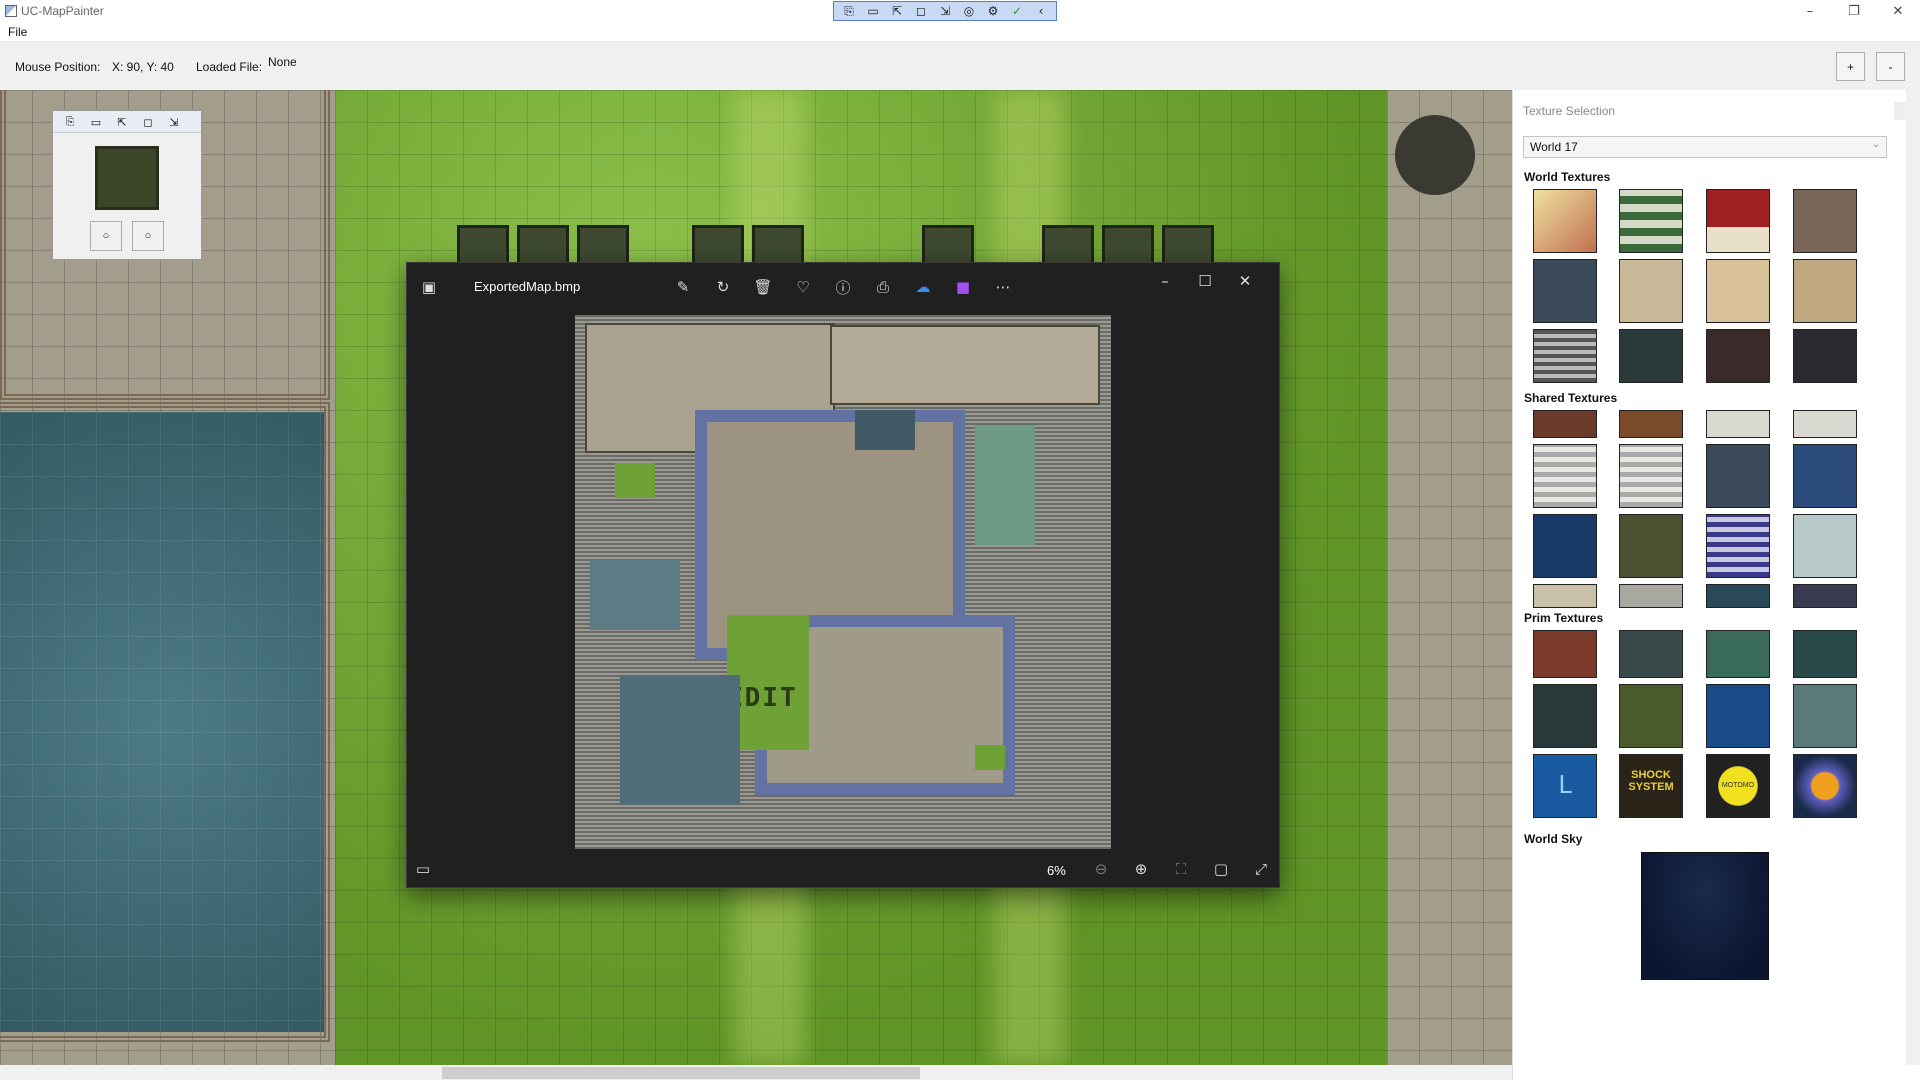 Image resolution: width=1920 pixels, height=1080 pixels. What do you see at coordinates (1553, 839) in the screenshot?
I see `world-sky-heading: World Sky` at bounding box center [1553, 839].